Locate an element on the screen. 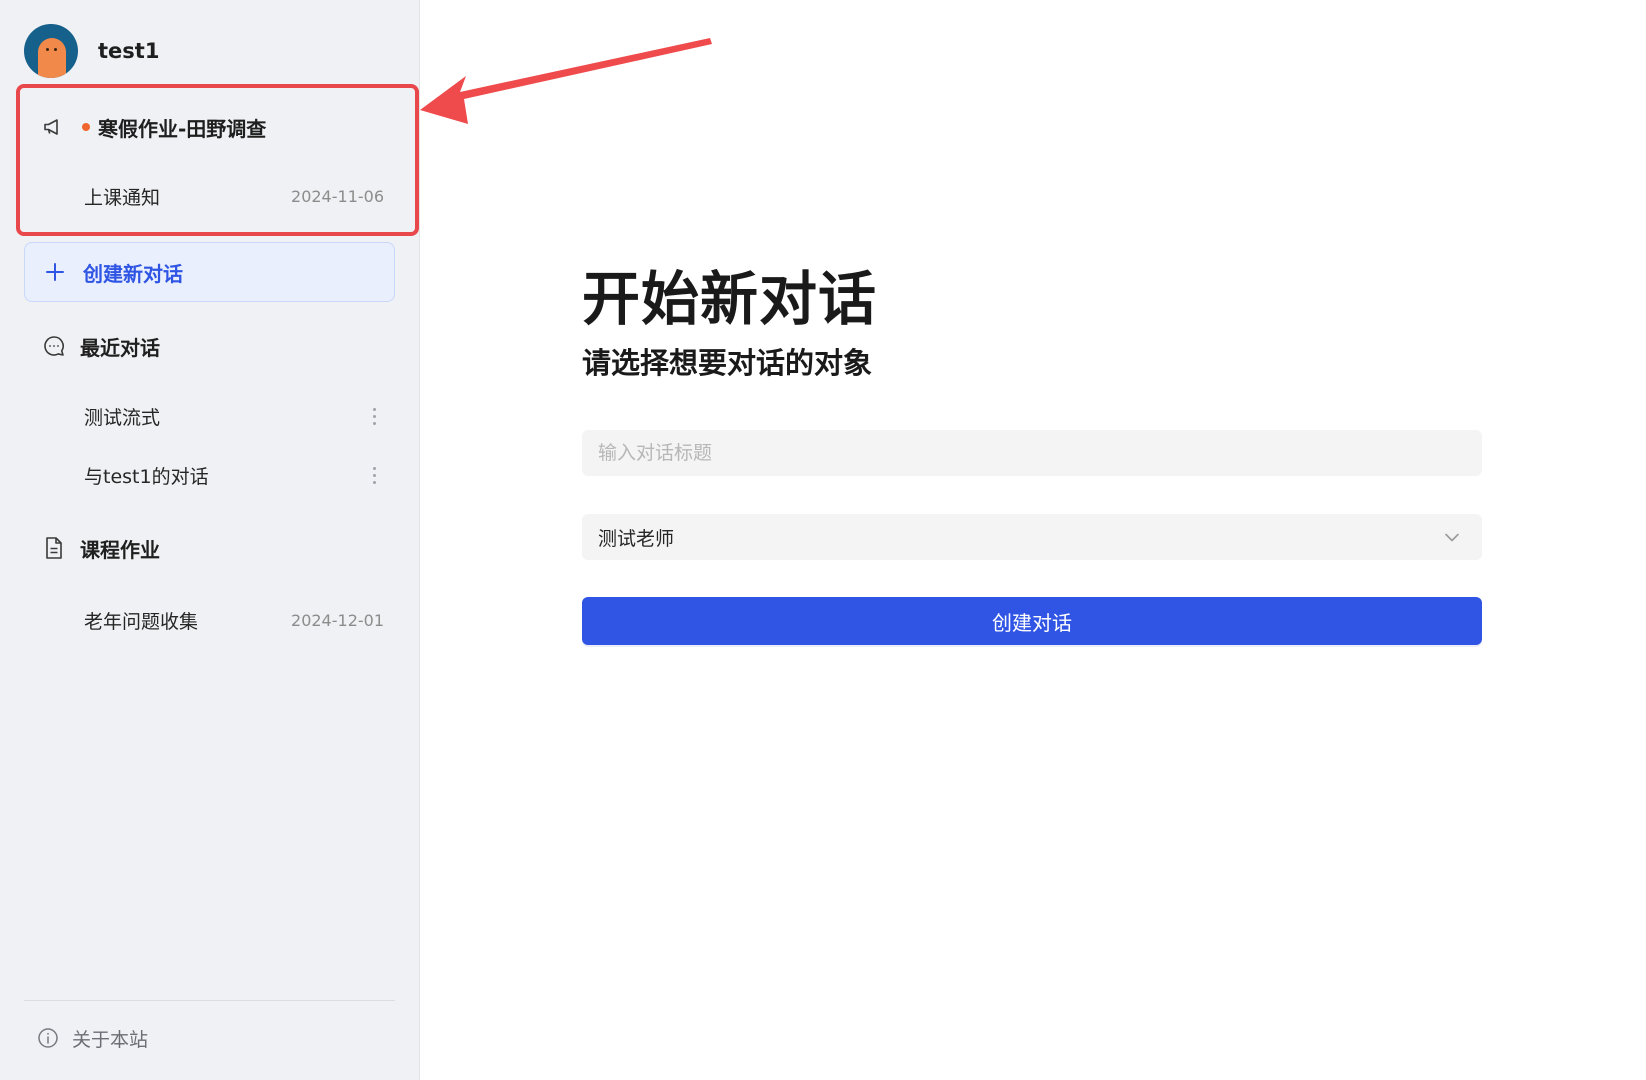 The width and height of the screenshot is (1646, 1080). select-value: 测试老师 is located at coordinates (636, 538).